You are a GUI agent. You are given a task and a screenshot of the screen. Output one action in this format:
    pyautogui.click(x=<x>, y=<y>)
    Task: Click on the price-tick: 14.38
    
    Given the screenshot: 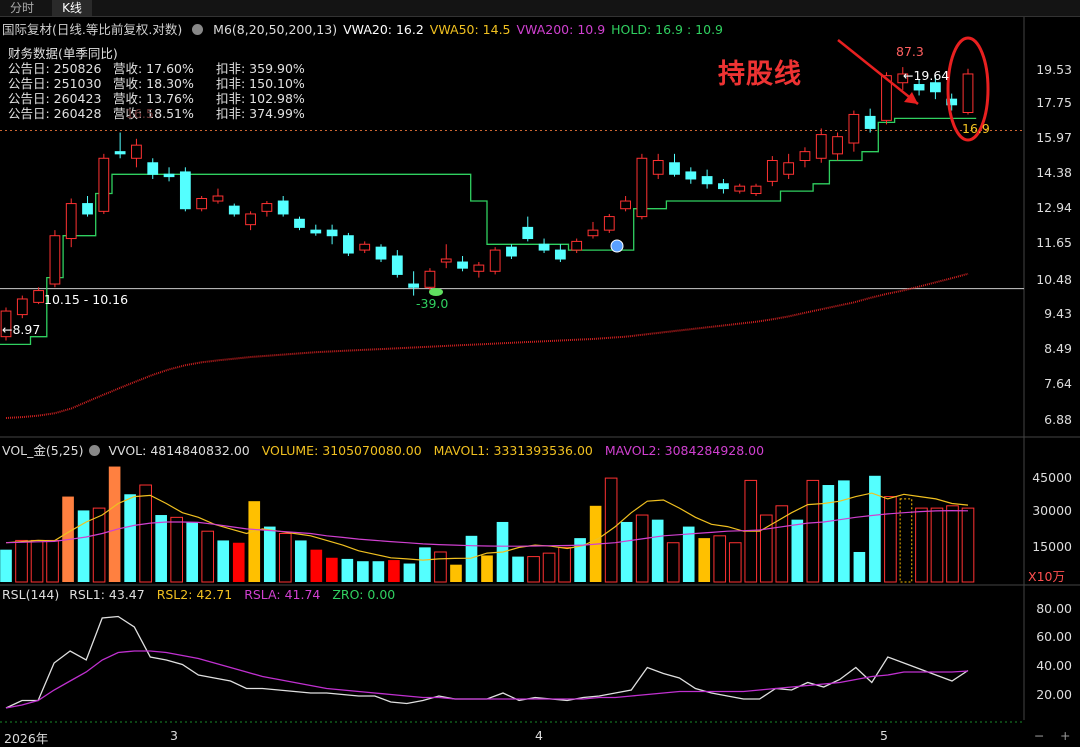 What is the action you would take?
    pyautogui.click(x=1054, y=172)
    